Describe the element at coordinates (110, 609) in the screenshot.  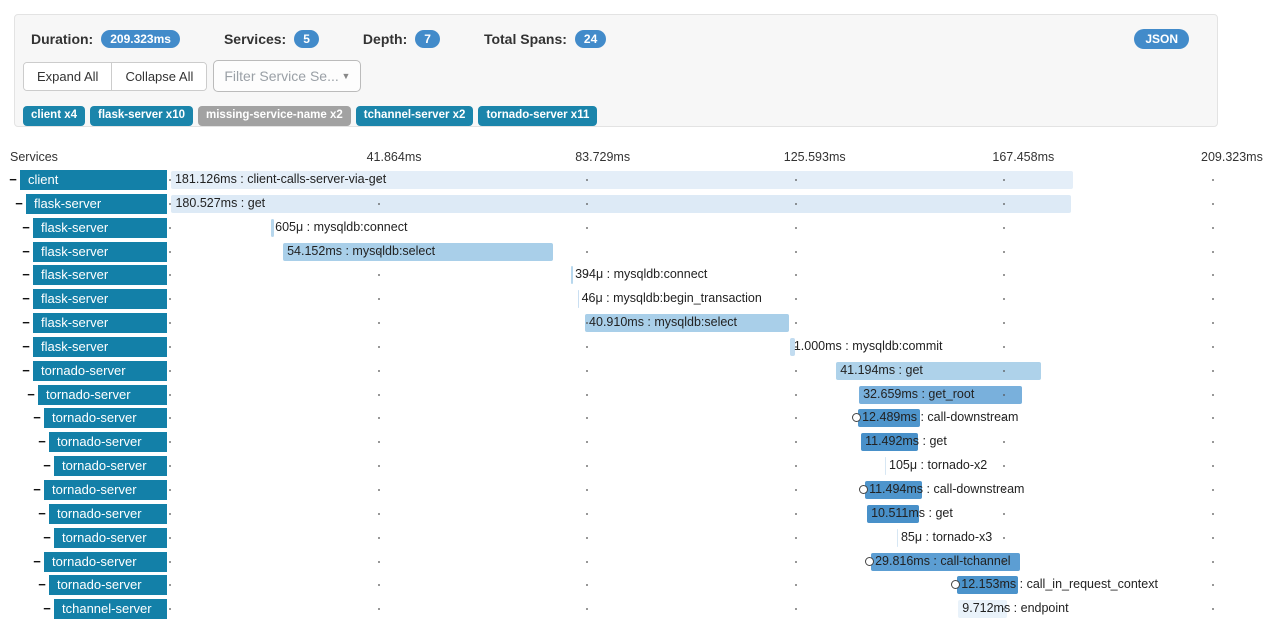
I see `service-label: tchannel-server` at that location.